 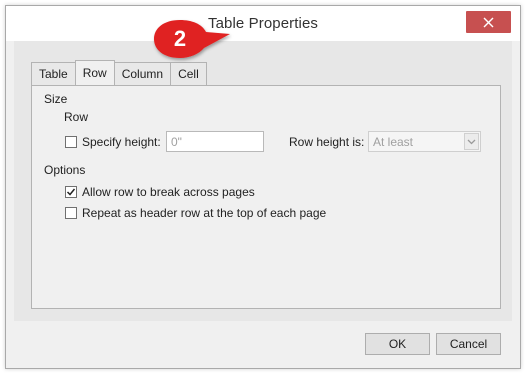 What do you see at coordinates (142, 73) in the screenshot?
I see `tab-column: Column` at bounding box center [142, 73].